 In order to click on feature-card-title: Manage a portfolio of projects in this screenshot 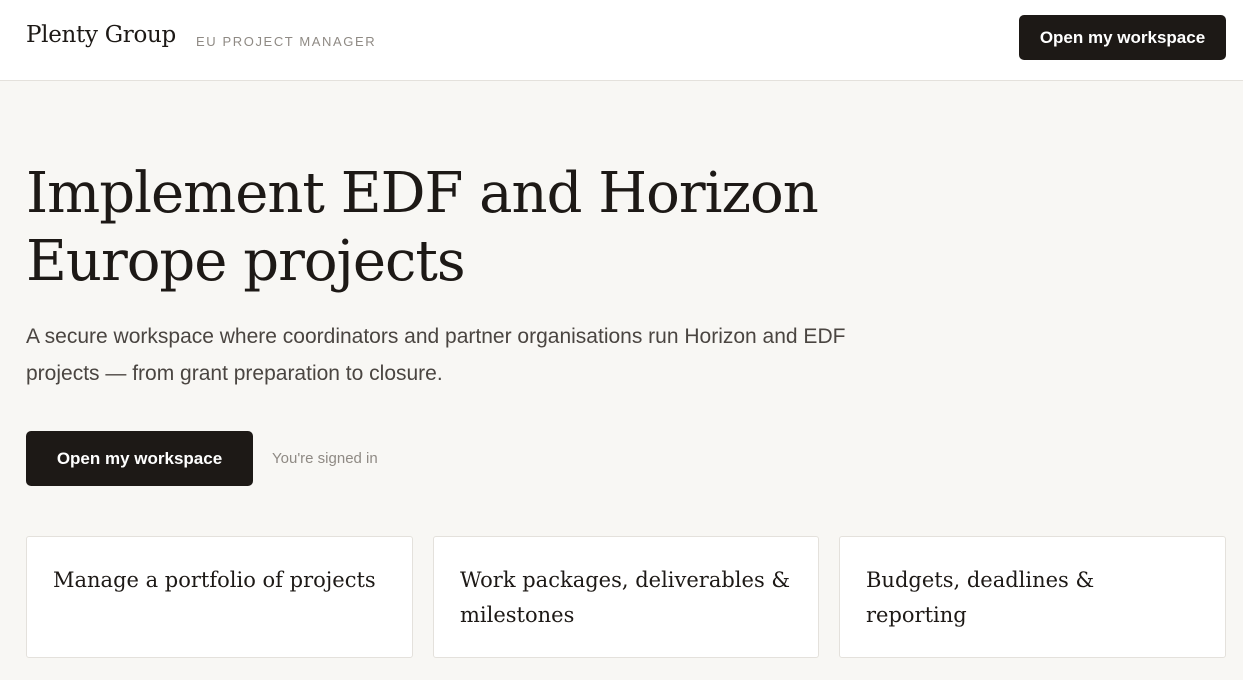, I will do `click(214, 580)`.